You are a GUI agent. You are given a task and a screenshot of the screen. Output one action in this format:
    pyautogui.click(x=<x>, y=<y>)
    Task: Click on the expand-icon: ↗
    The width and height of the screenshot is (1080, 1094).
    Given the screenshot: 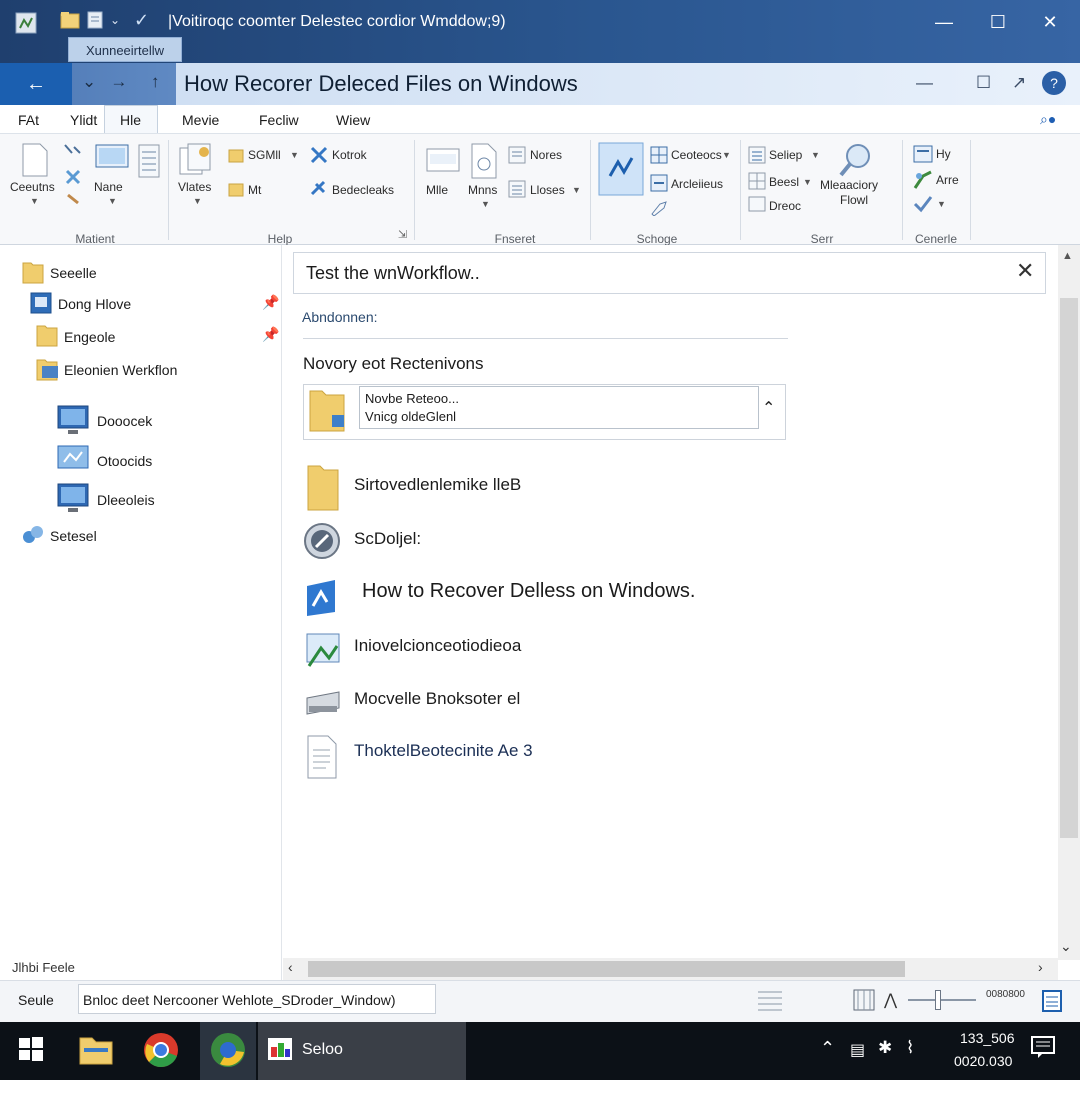 What is the action you would take?
    pyautogui.click(x=1019, y=83)
    